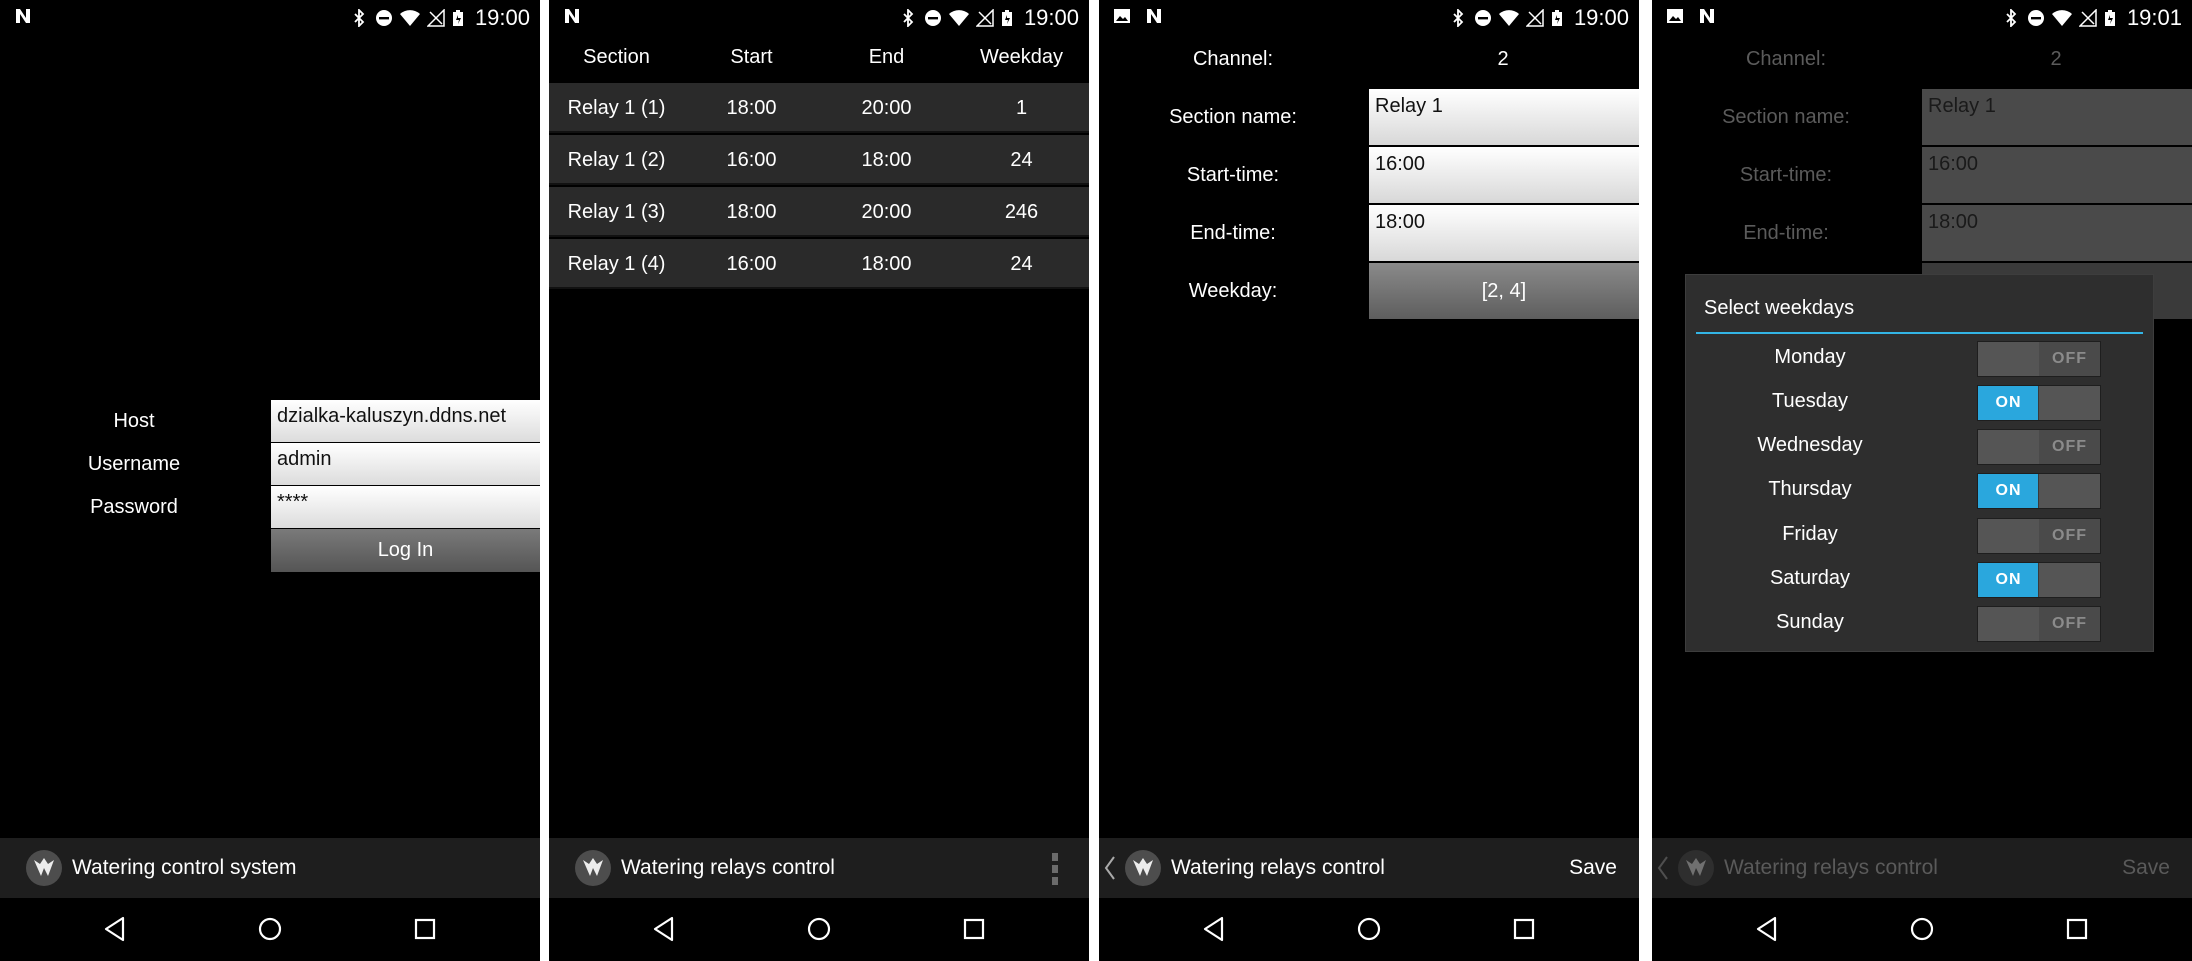  What do you see at coordinates (1021, 108) in the screenshot?
I see `cell-weekday: 1` at bounding box center [1021, 108].